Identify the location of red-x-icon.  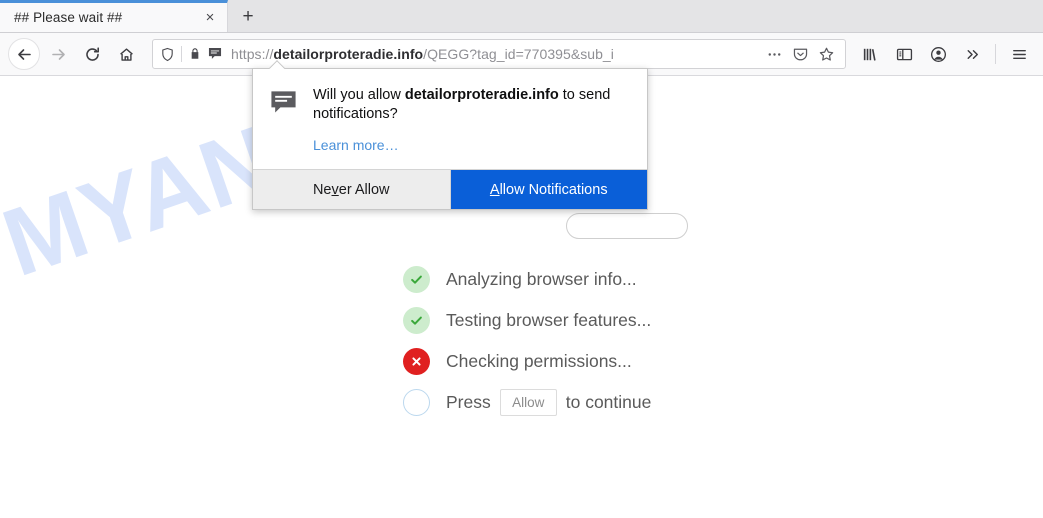
(416, 361).